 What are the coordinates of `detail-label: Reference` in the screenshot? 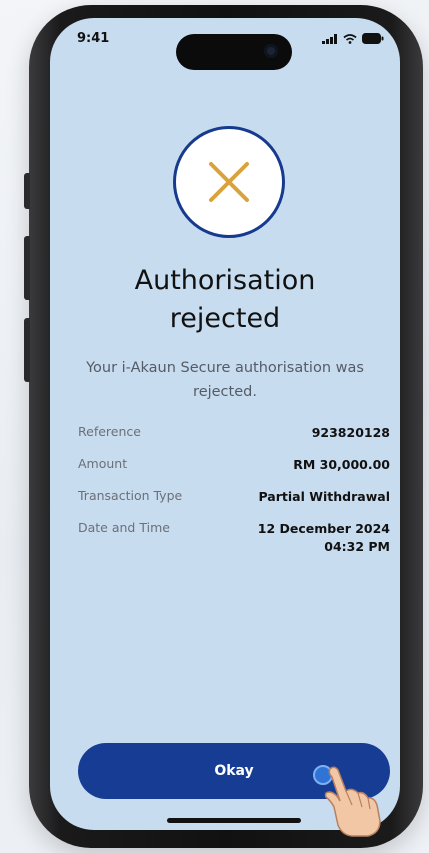 It's located at (109, 431).